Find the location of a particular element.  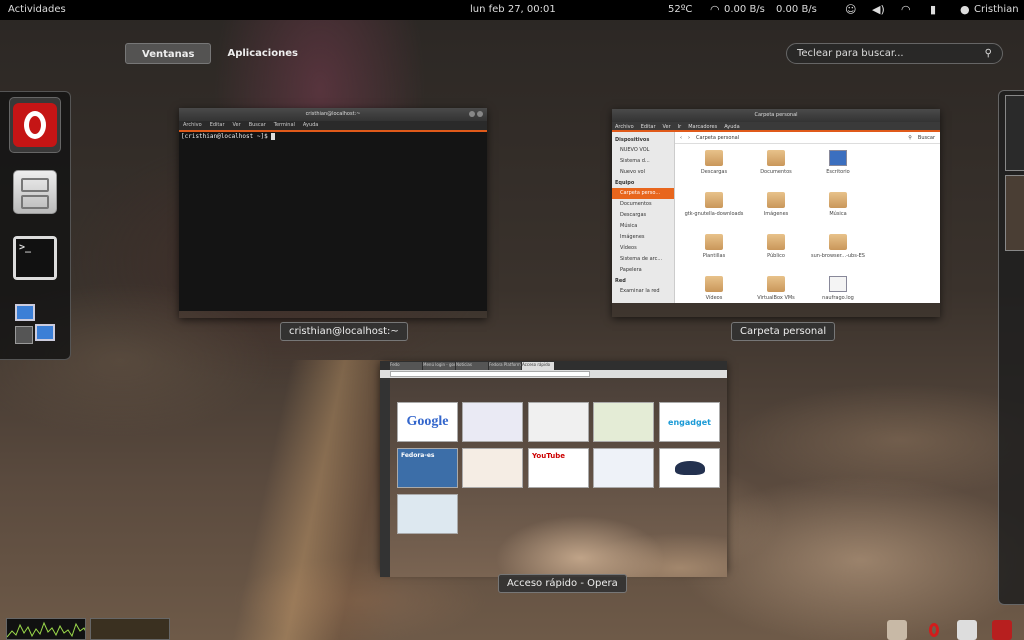

file-item: Público is located at coordinates (776, 252).